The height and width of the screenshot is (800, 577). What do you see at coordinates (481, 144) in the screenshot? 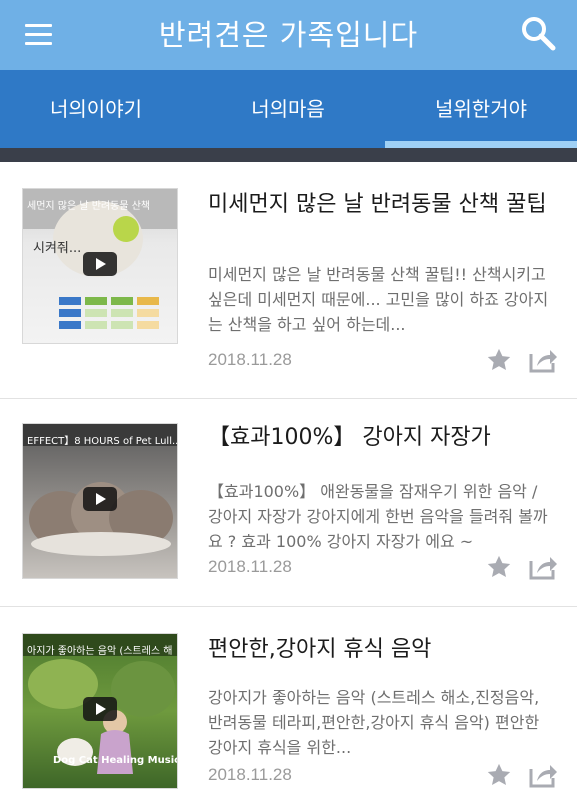
I see `tab-selected-indicator` at bounding box center [481, 144].